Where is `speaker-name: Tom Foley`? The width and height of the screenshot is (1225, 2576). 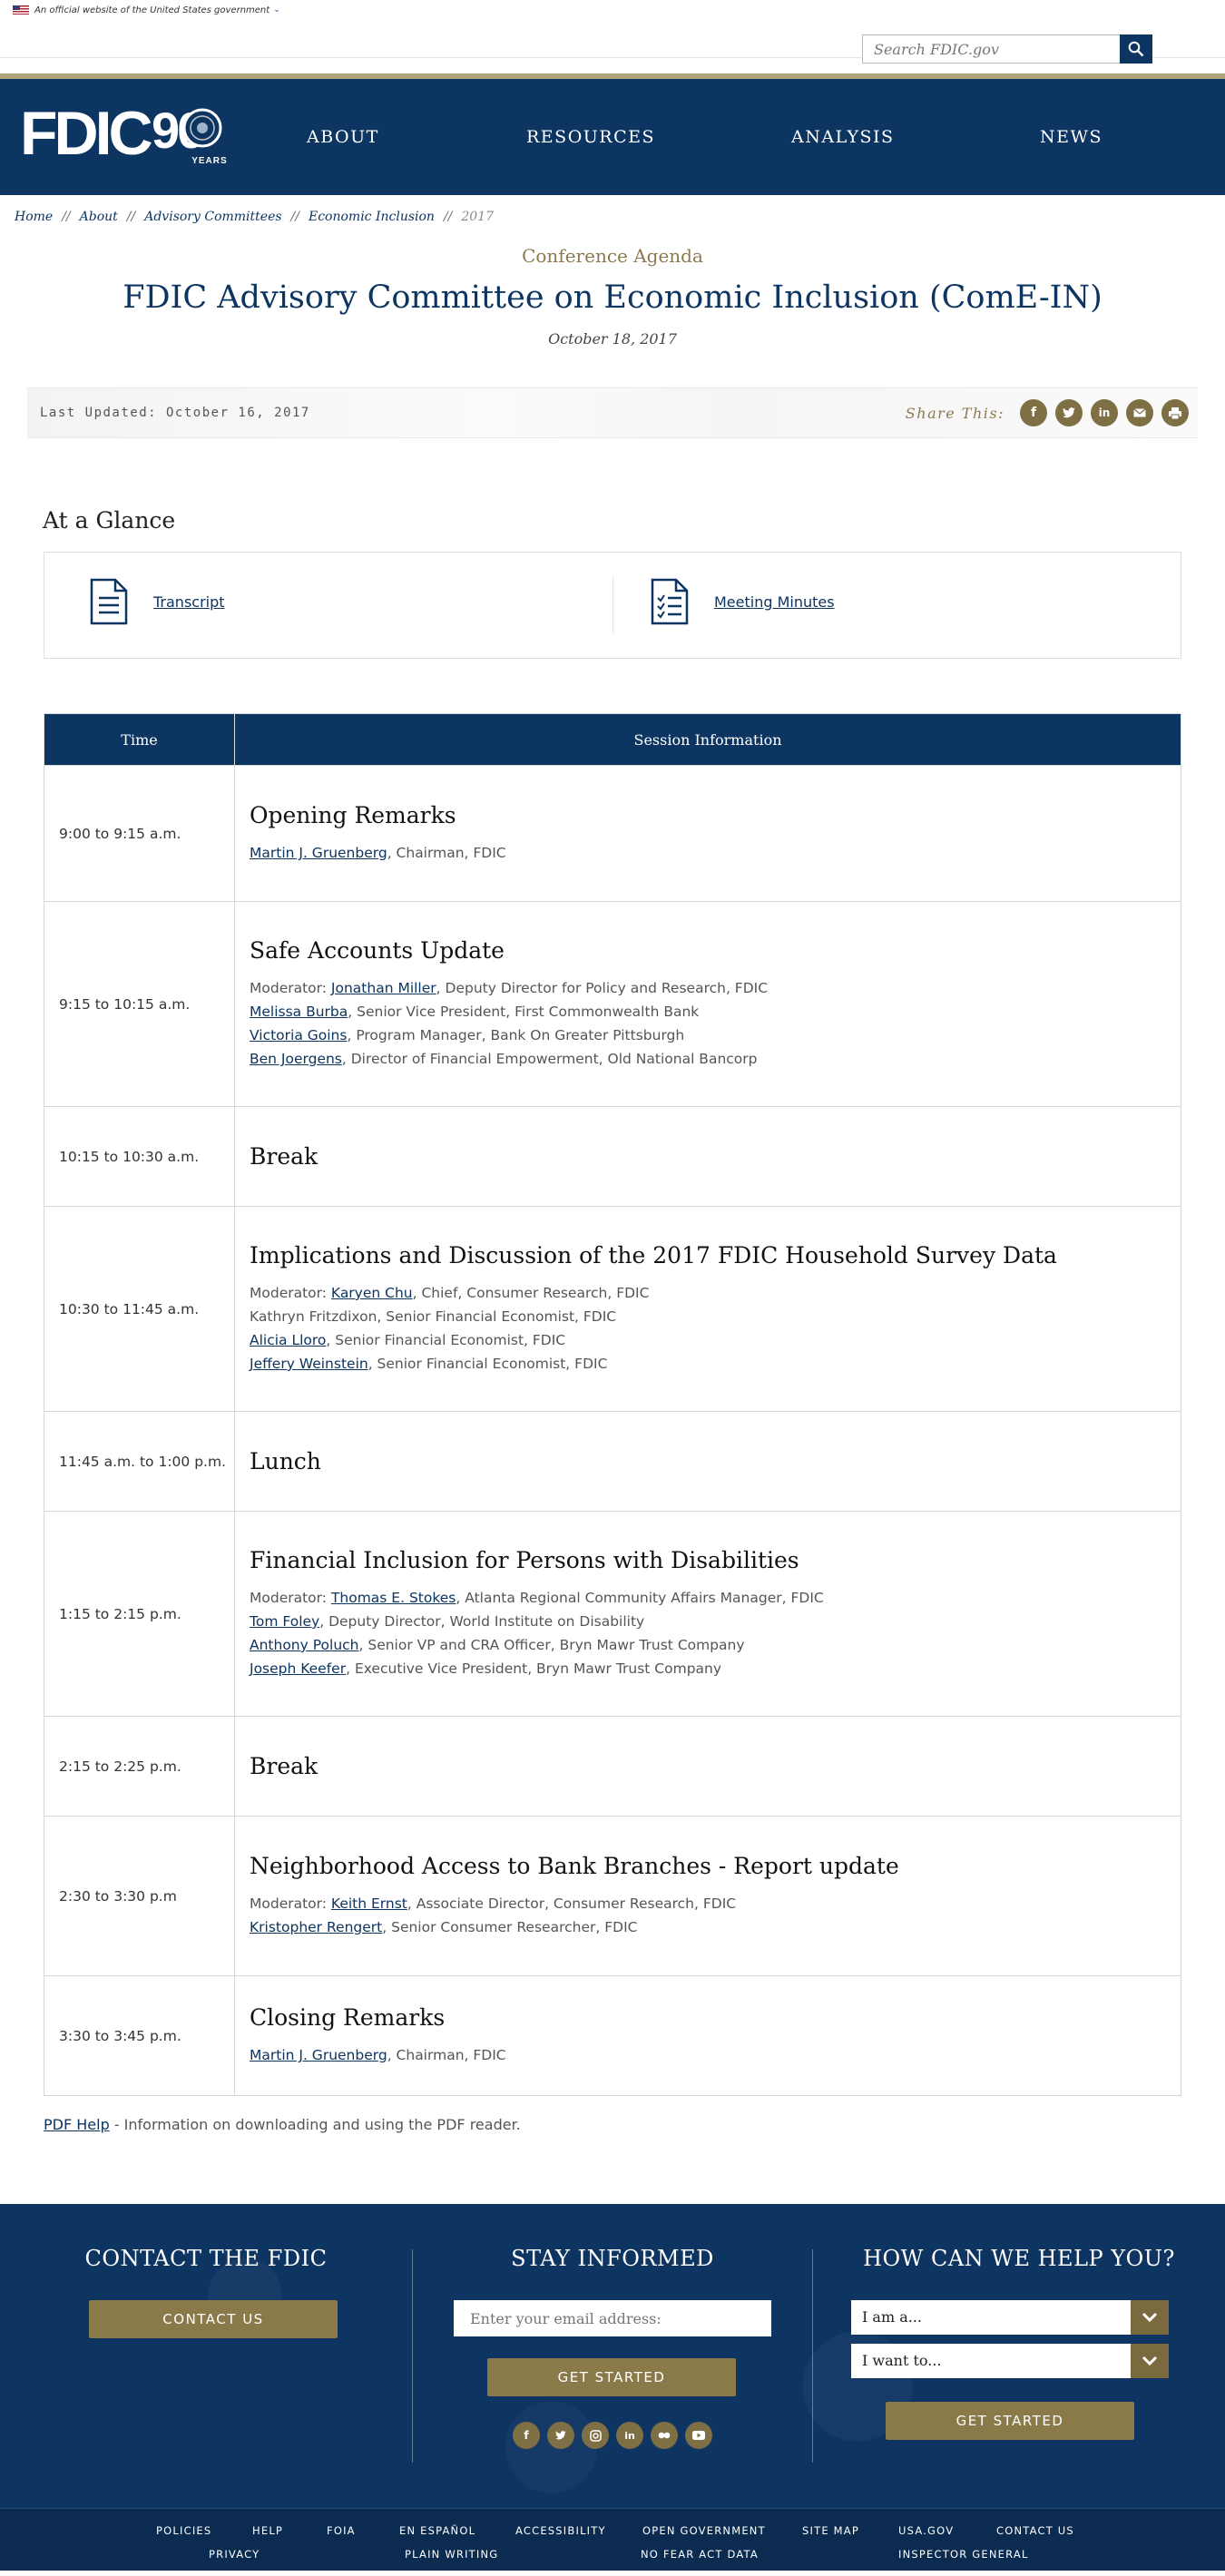
speaker-name: Tom Foley is located at coordinates (284, 1621).